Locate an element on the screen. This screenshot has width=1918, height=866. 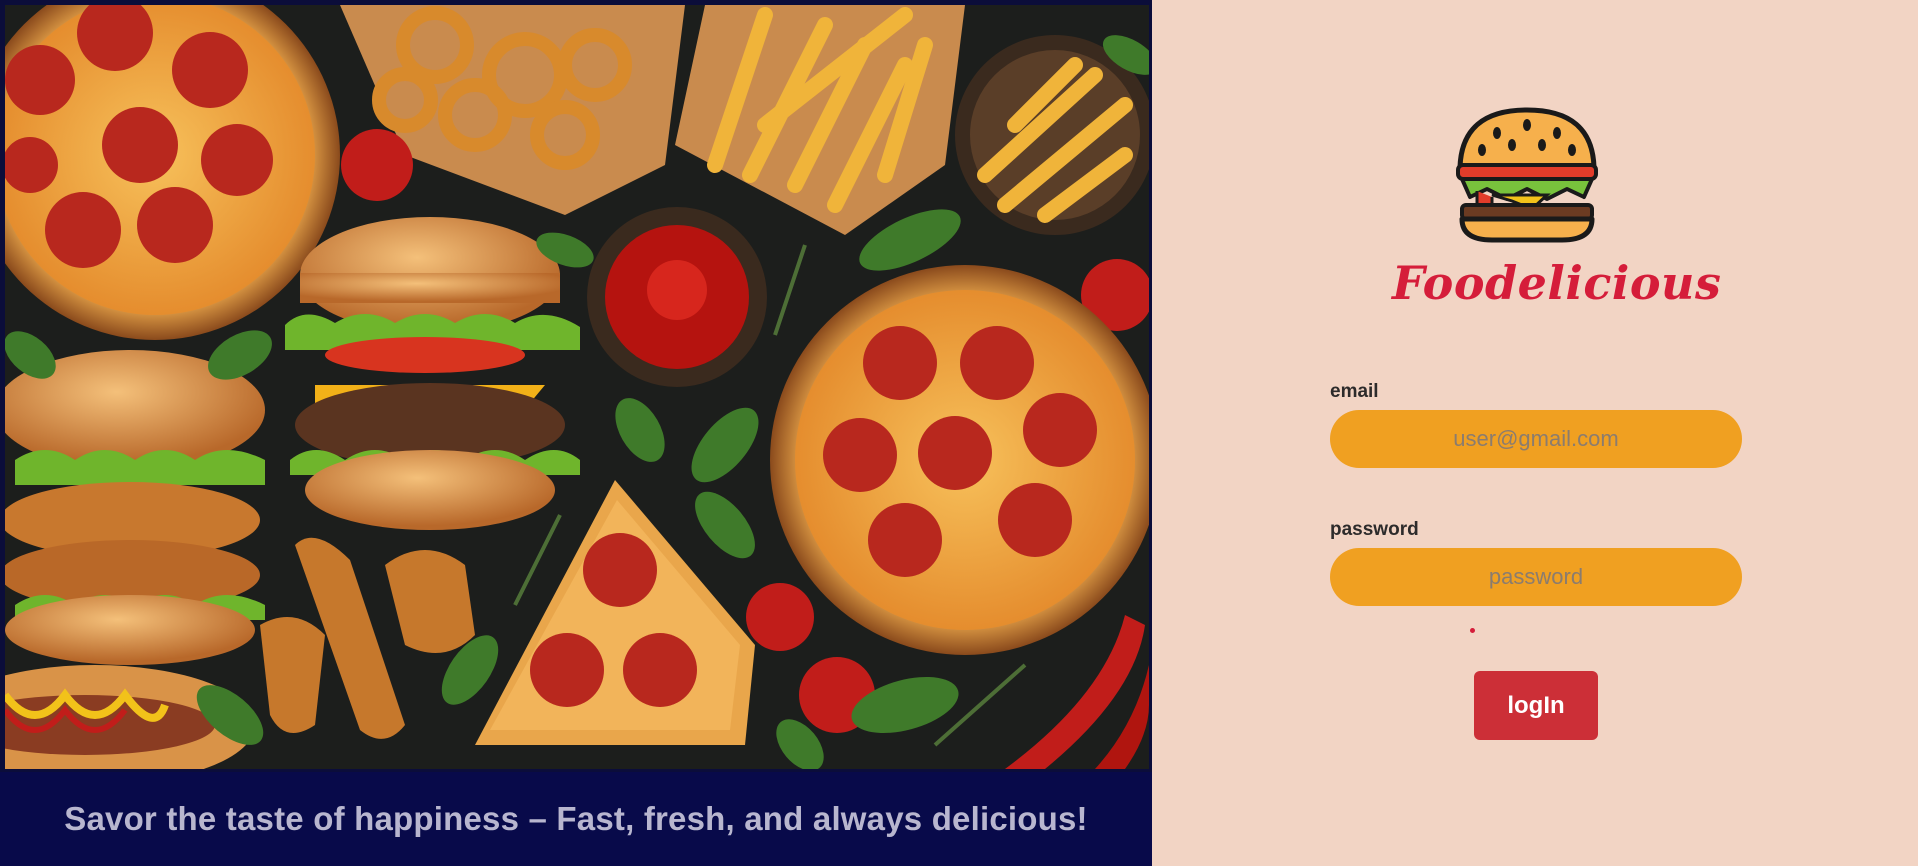
email-field is located at coordinates (1536, 439).